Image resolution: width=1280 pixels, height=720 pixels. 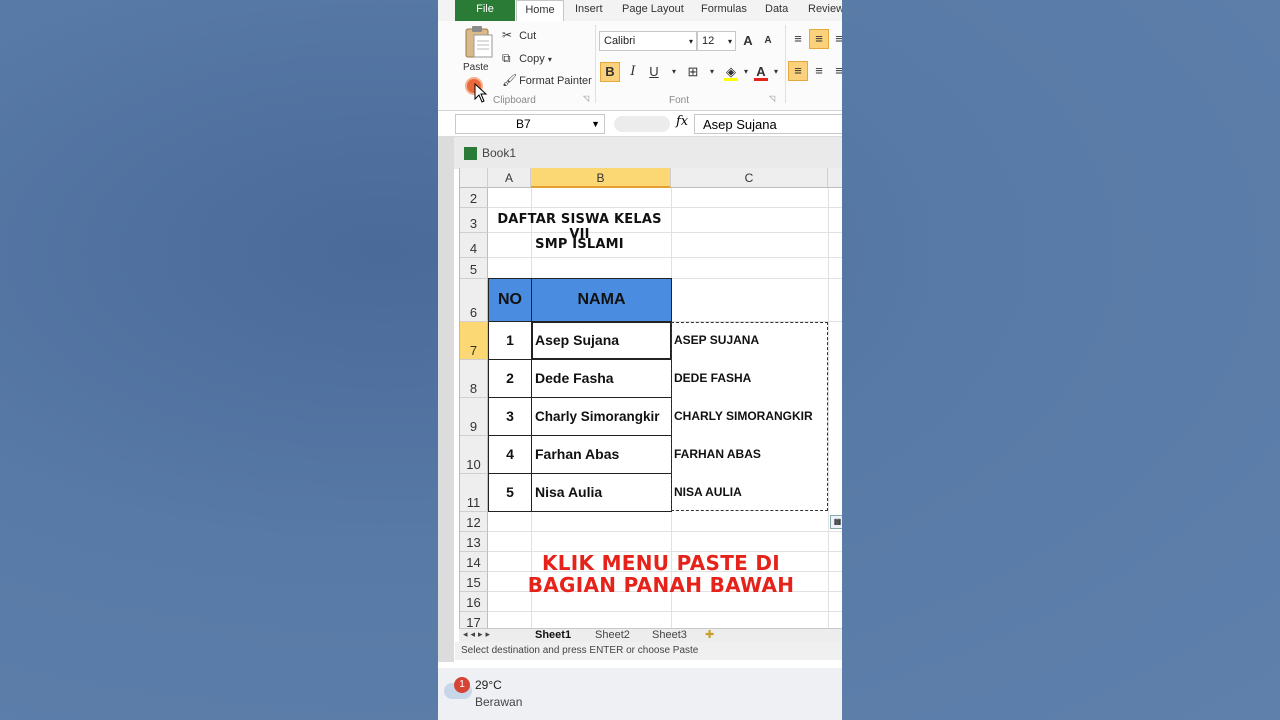 What do you see at coordinates (519, 35) in the screenshot?
I see `cut-button: ✂ Cut` at bounding box center [519, 35].